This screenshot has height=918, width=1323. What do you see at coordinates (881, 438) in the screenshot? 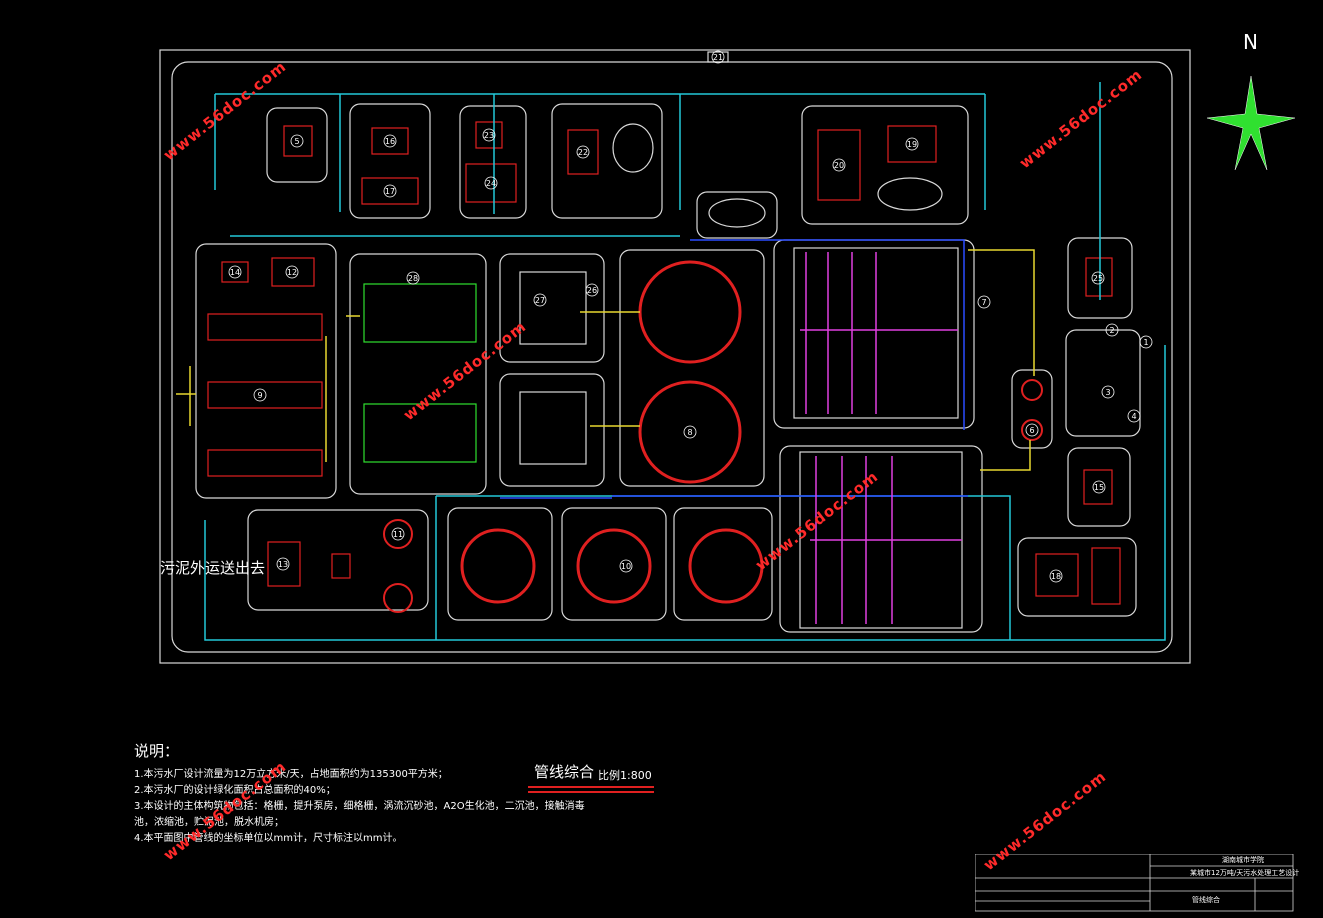
I see `pipe-magenta` at bounding box center [881, 438].